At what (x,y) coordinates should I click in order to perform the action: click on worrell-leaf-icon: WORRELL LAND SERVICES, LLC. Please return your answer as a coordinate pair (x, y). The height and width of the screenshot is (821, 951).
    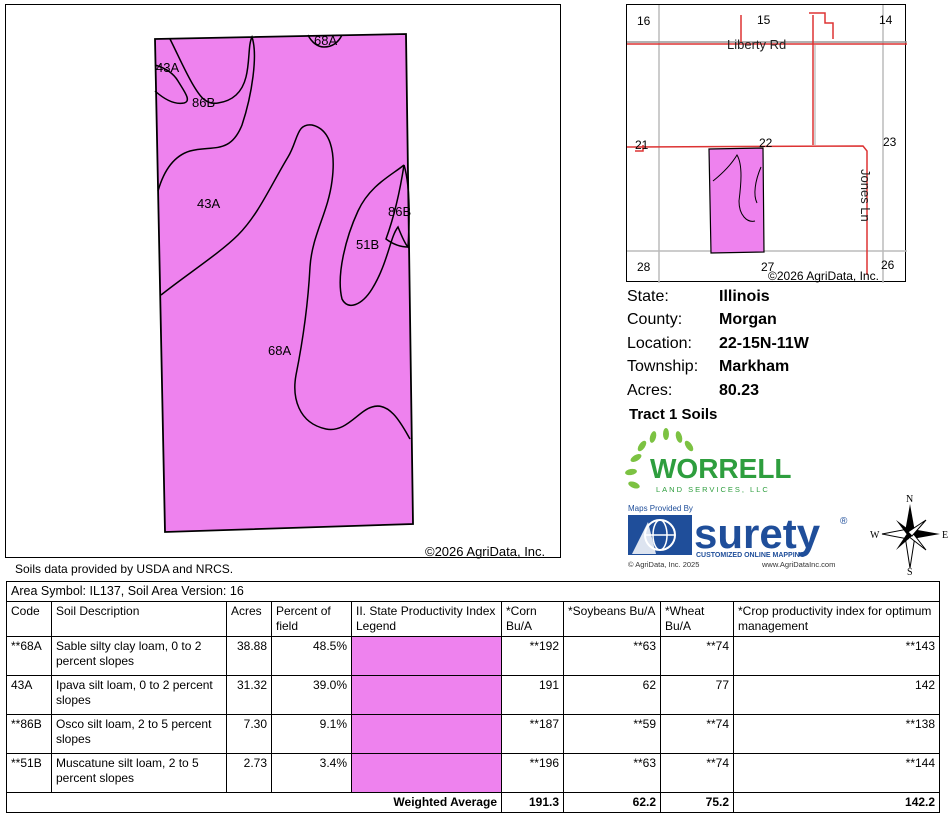
    Looking at the image, I should click on (708, 461).